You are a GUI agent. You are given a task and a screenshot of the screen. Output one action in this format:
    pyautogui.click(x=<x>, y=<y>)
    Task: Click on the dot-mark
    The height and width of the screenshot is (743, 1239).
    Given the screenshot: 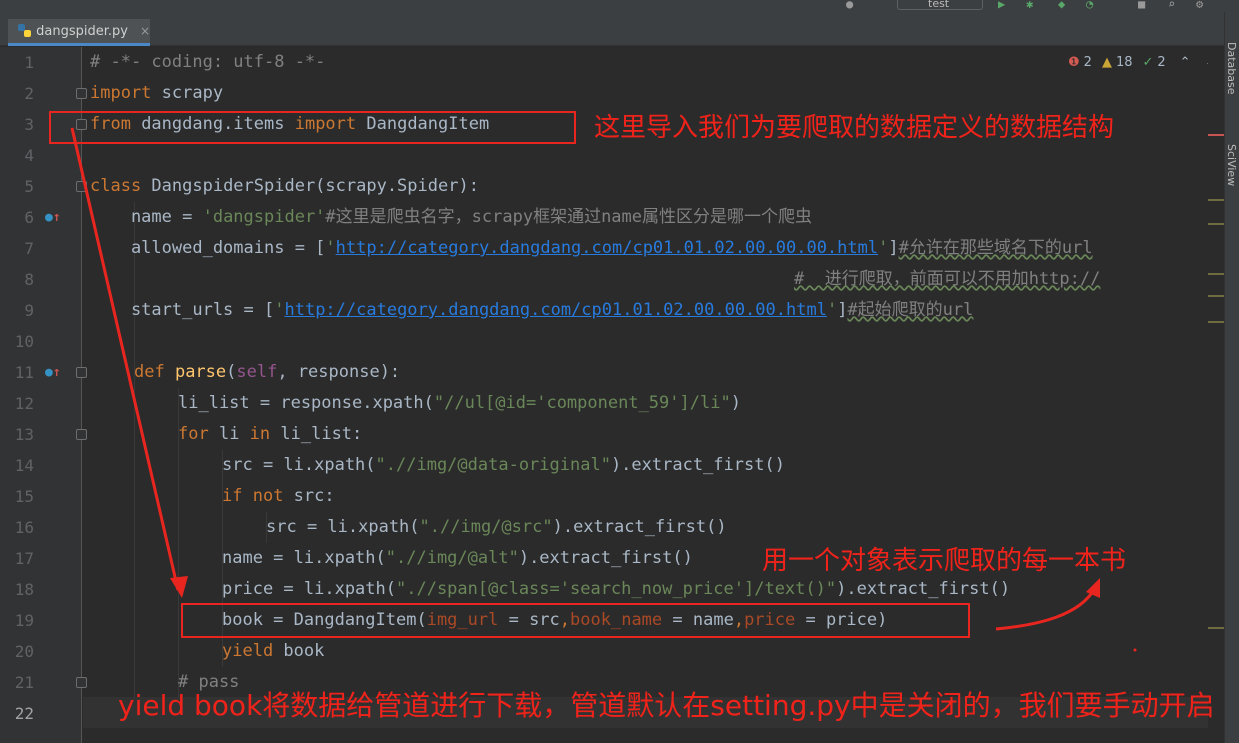 What is the action you would take?
    pyautogui.click(x=1135, y=650)
    